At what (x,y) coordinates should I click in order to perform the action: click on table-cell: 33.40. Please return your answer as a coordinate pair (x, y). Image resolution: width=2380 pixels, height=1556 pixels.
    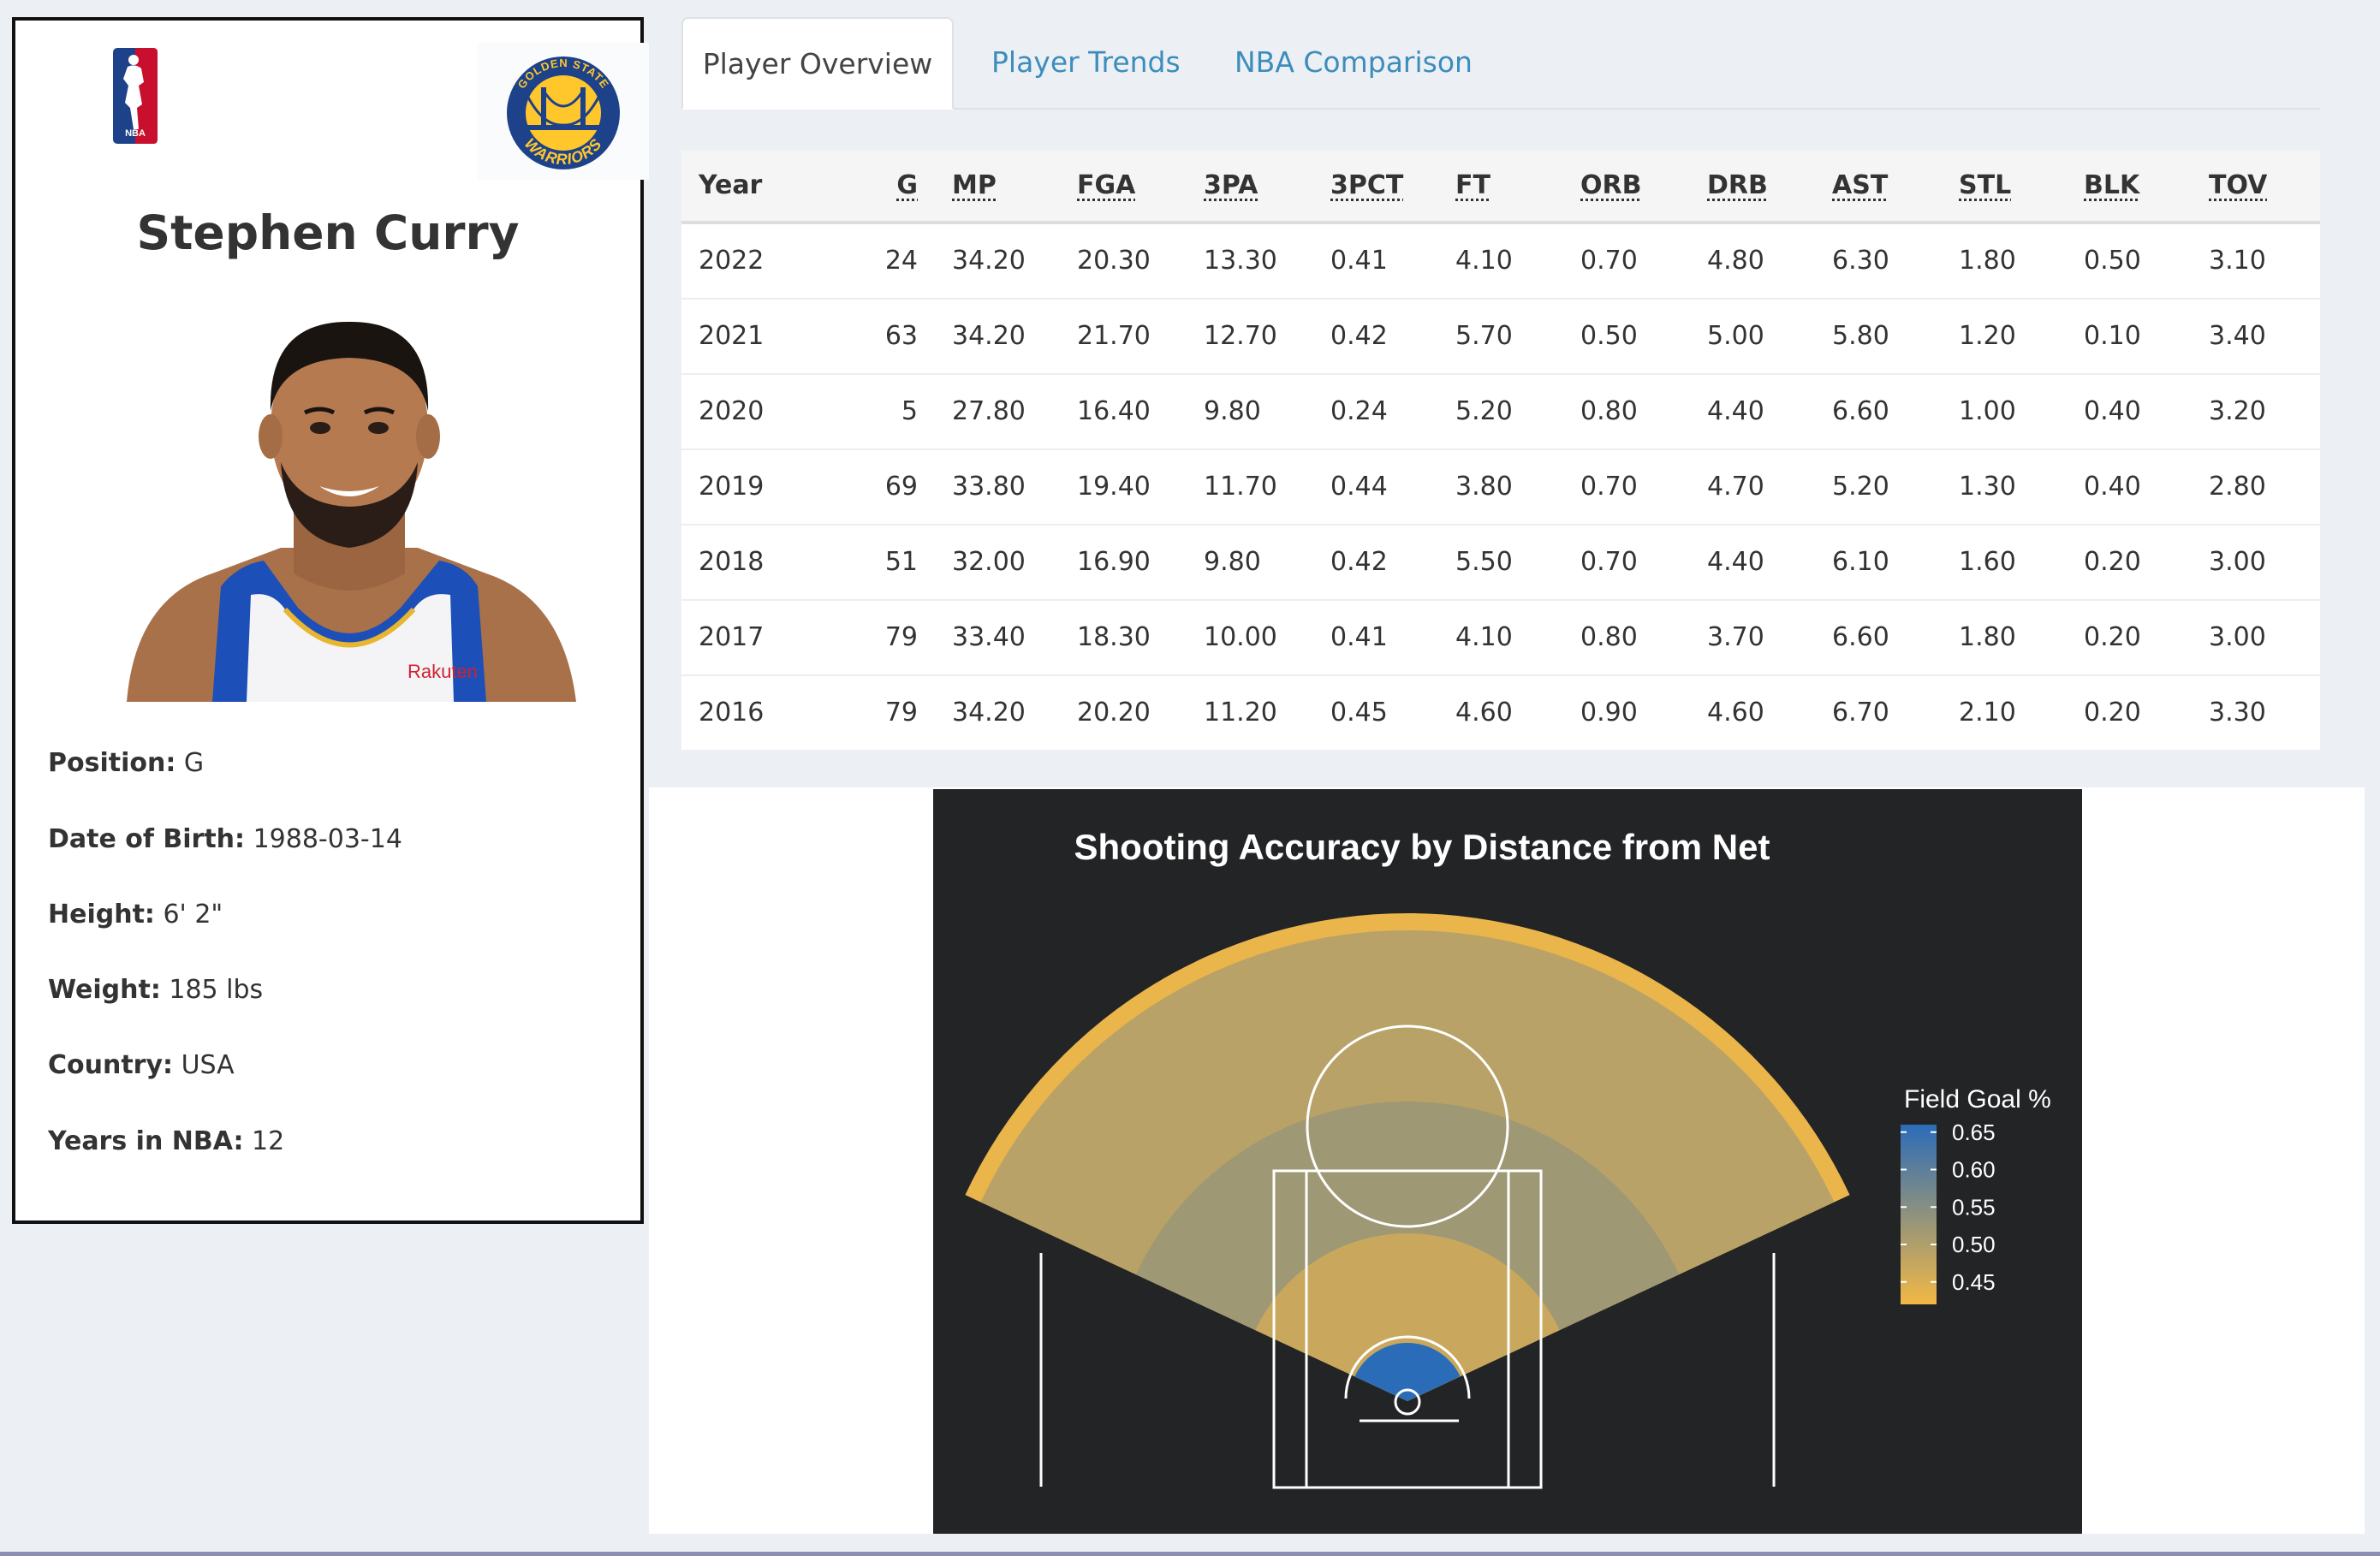
    Looking at the image, I should click on (989, 637).